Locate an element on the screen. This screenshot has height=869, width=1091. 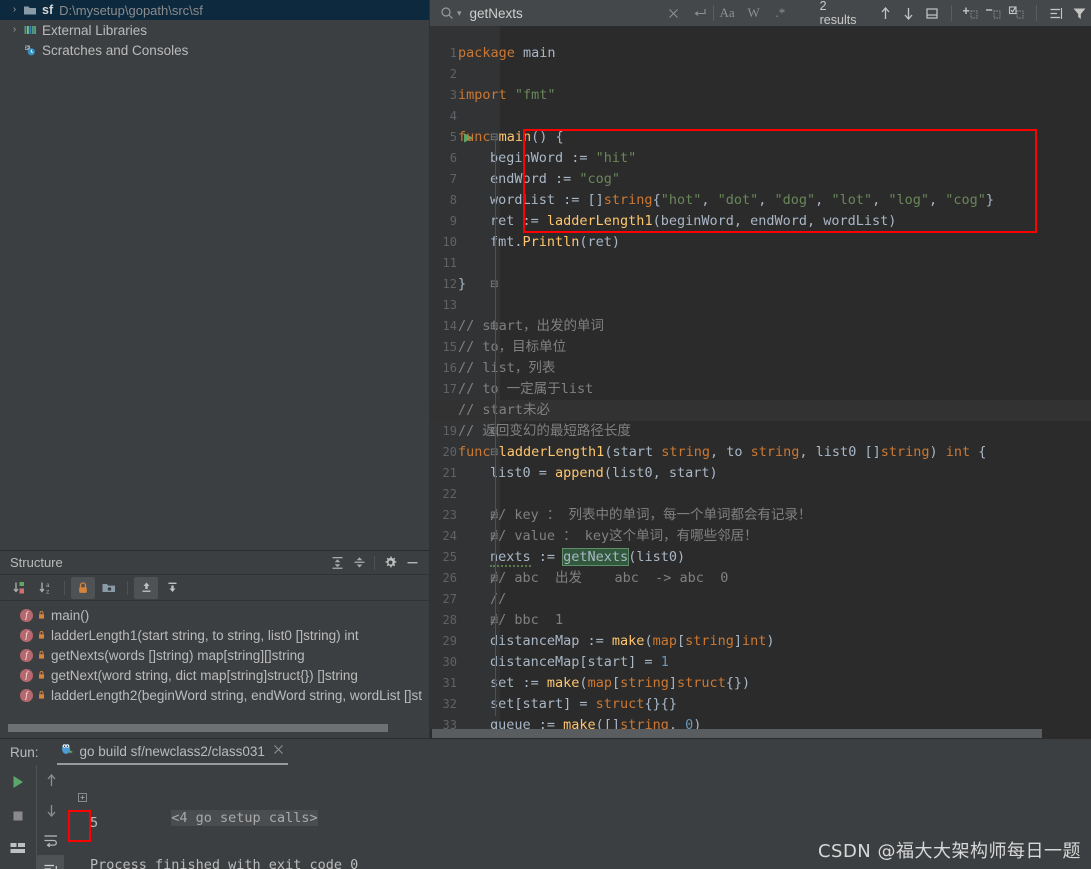
show-anonymous-icon is located at coordinates (172, 588).